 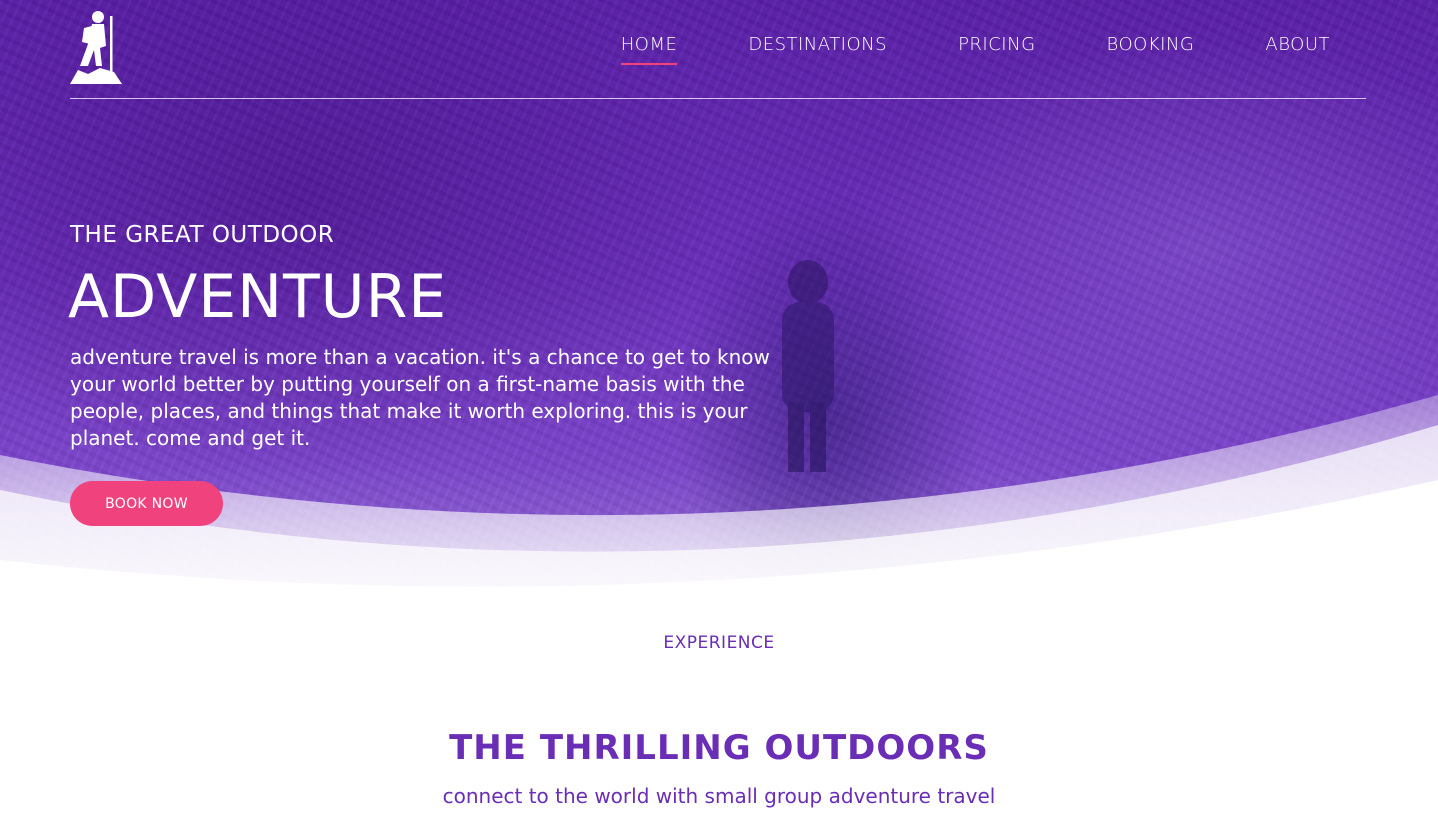 What do you see at coordinates (719, 643) in the screenshot?
I see `experience-kicker: EXPERIENCE` at bounding box center [719, 643].